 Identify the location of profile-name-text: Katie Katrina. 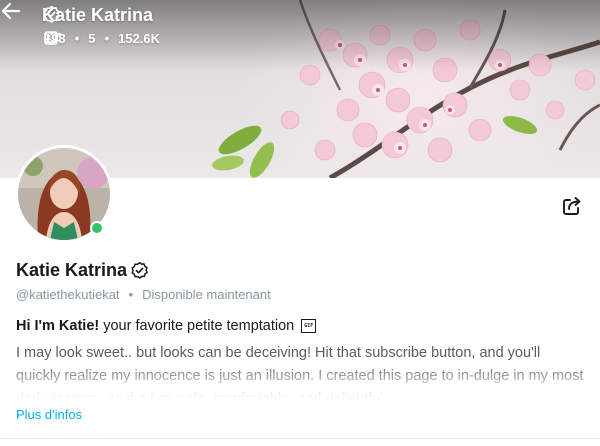
(72, 270).